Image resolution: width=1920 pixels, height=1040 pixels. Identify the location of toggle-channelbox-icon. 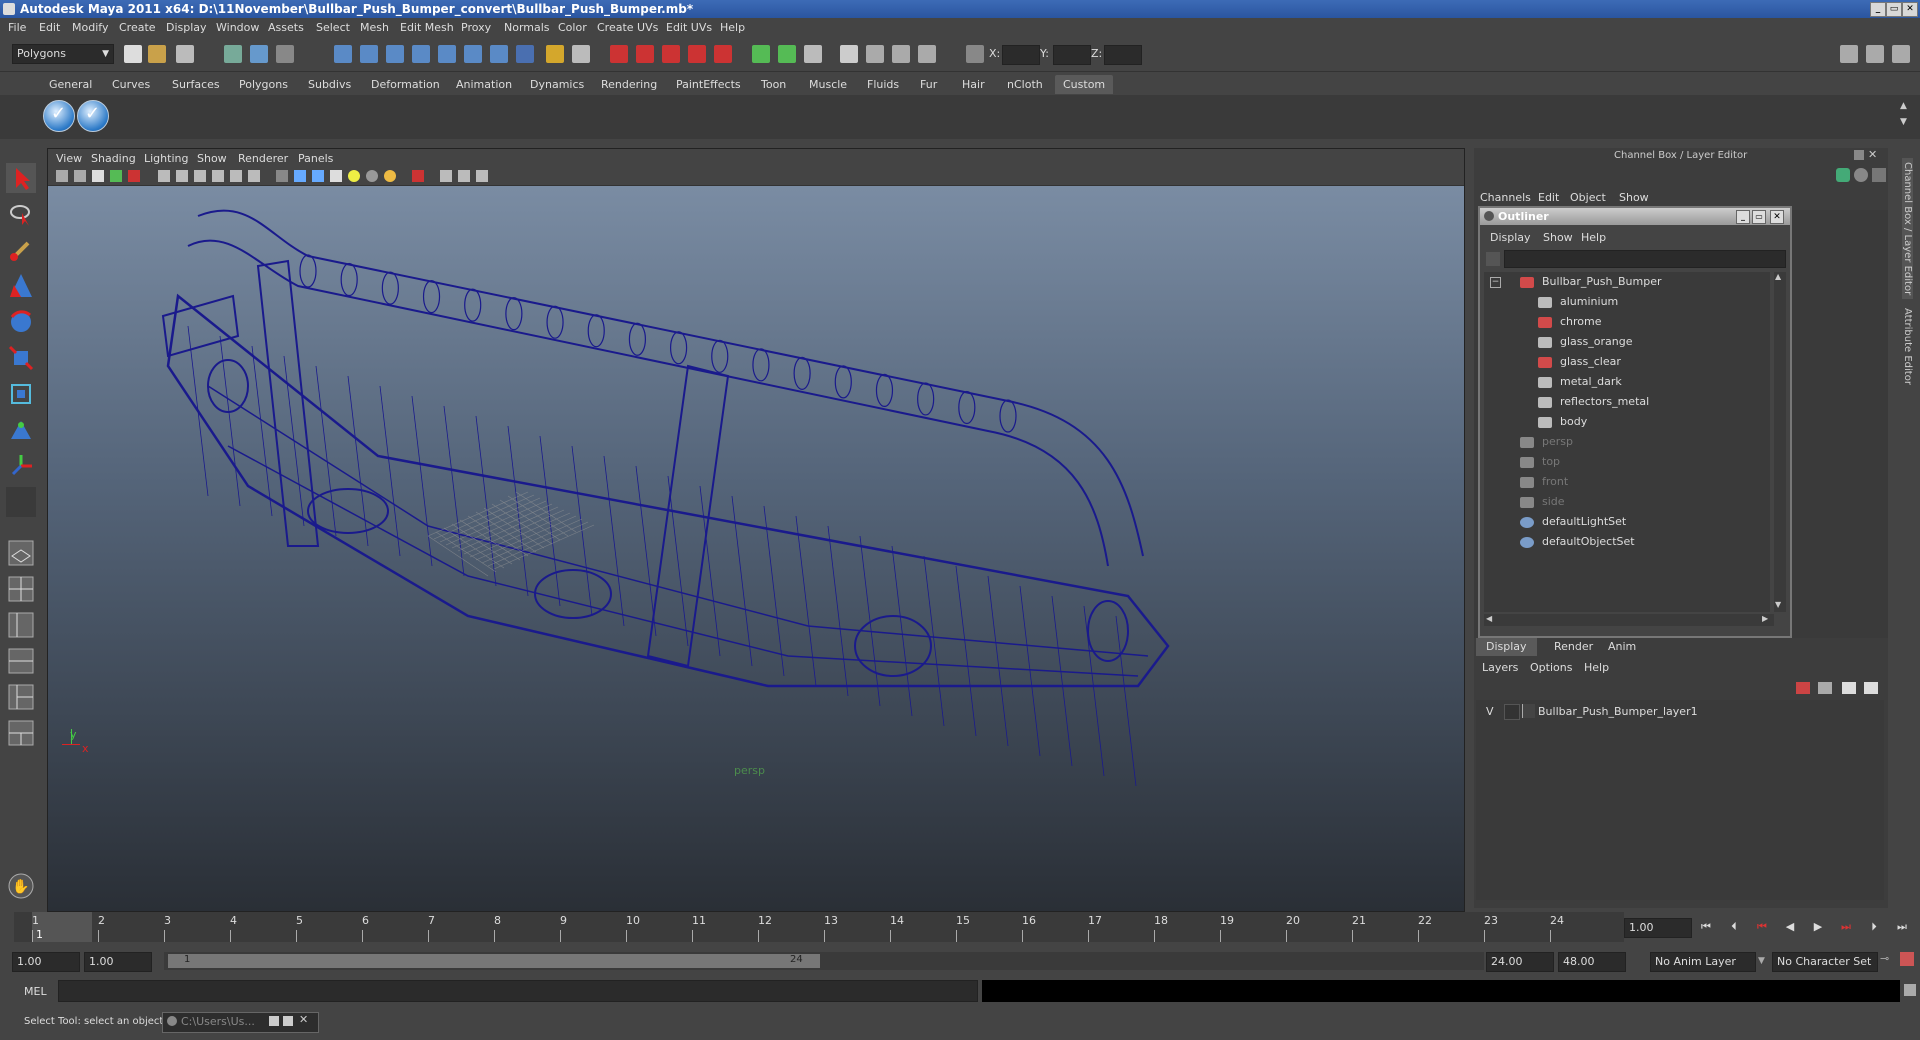
(813, 54).